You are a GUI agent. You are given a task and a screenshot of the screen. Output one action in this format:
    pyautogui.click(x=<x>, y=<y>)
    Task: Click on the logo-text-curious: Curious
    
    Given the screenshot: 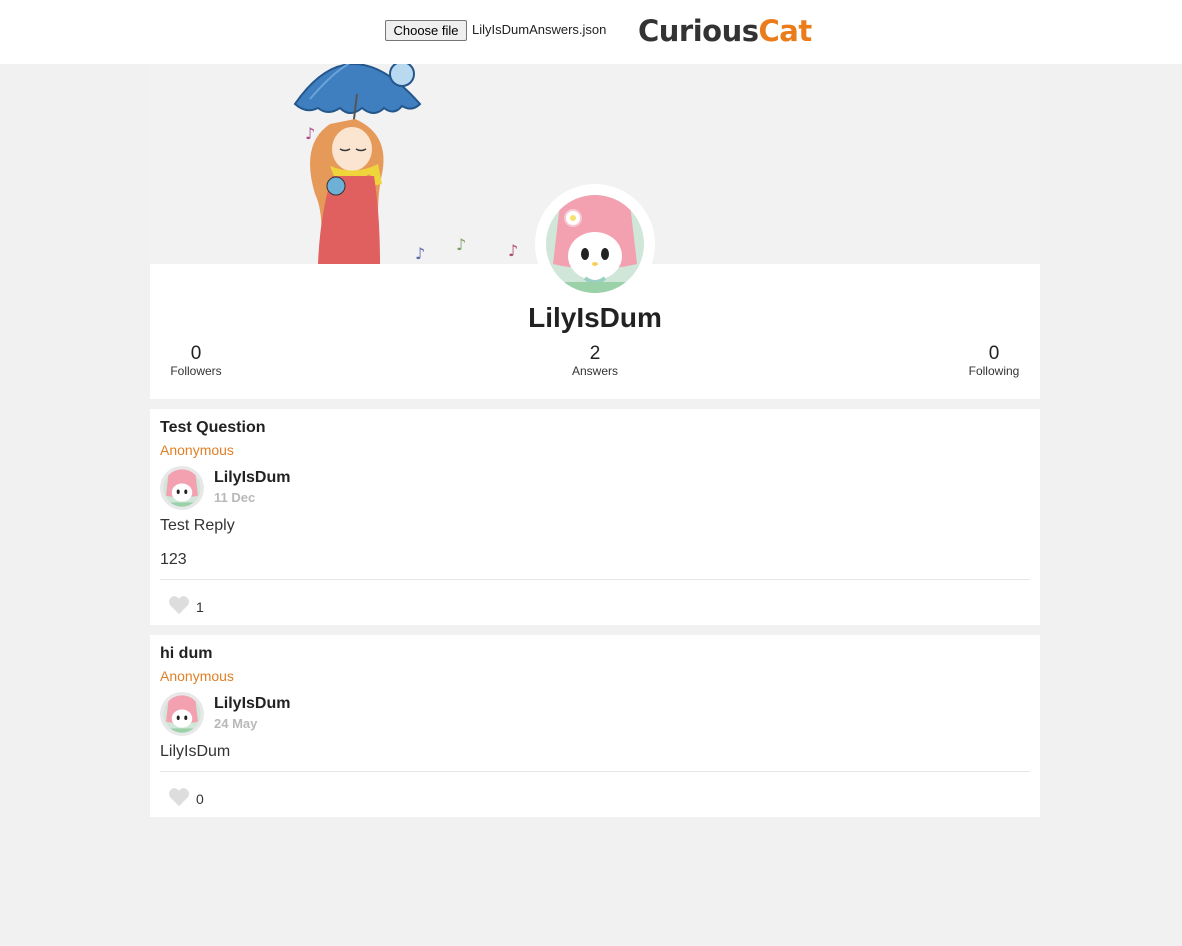 What is the action you would take?
    pyautogui.click(x=698, y=31)
    